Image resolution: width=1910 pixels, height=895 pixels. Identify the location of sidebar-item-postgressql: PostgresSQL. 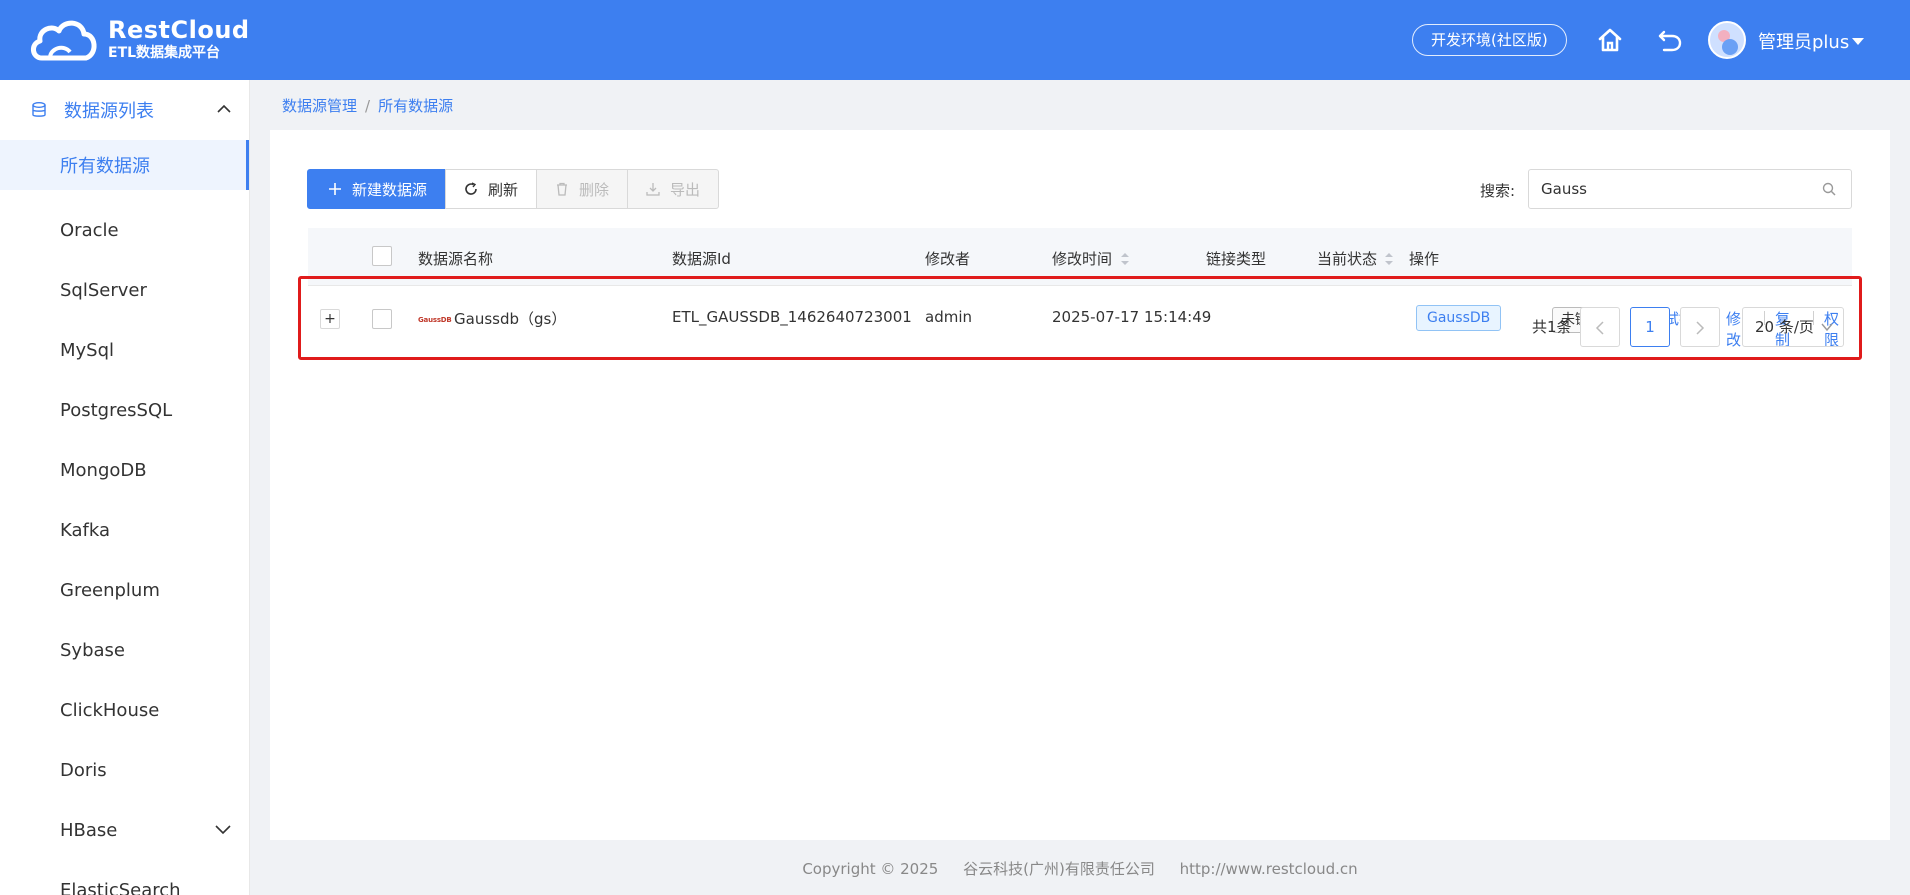
(124, 410).